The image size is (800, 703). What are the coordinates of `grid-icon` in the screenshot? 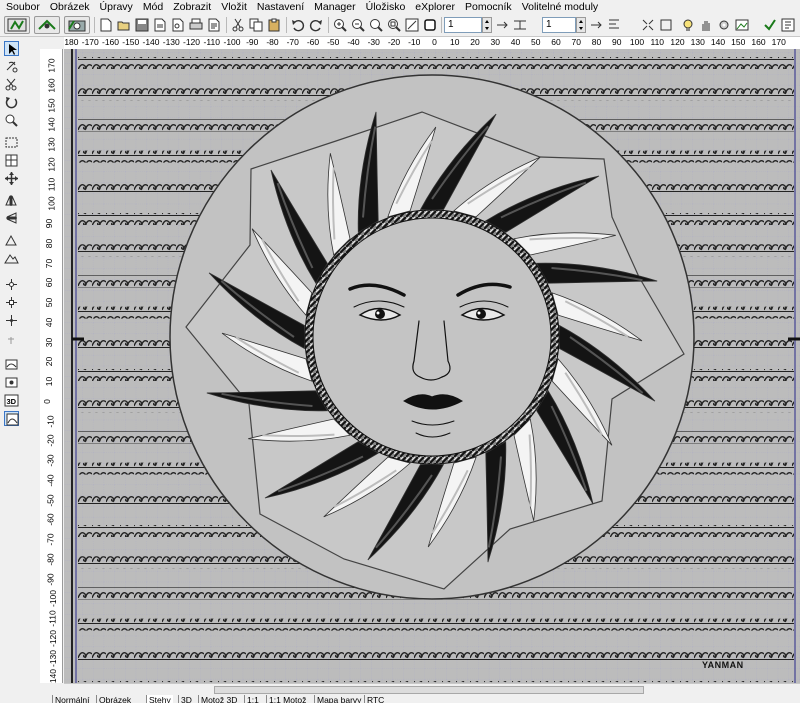 It's located at (11, 160).